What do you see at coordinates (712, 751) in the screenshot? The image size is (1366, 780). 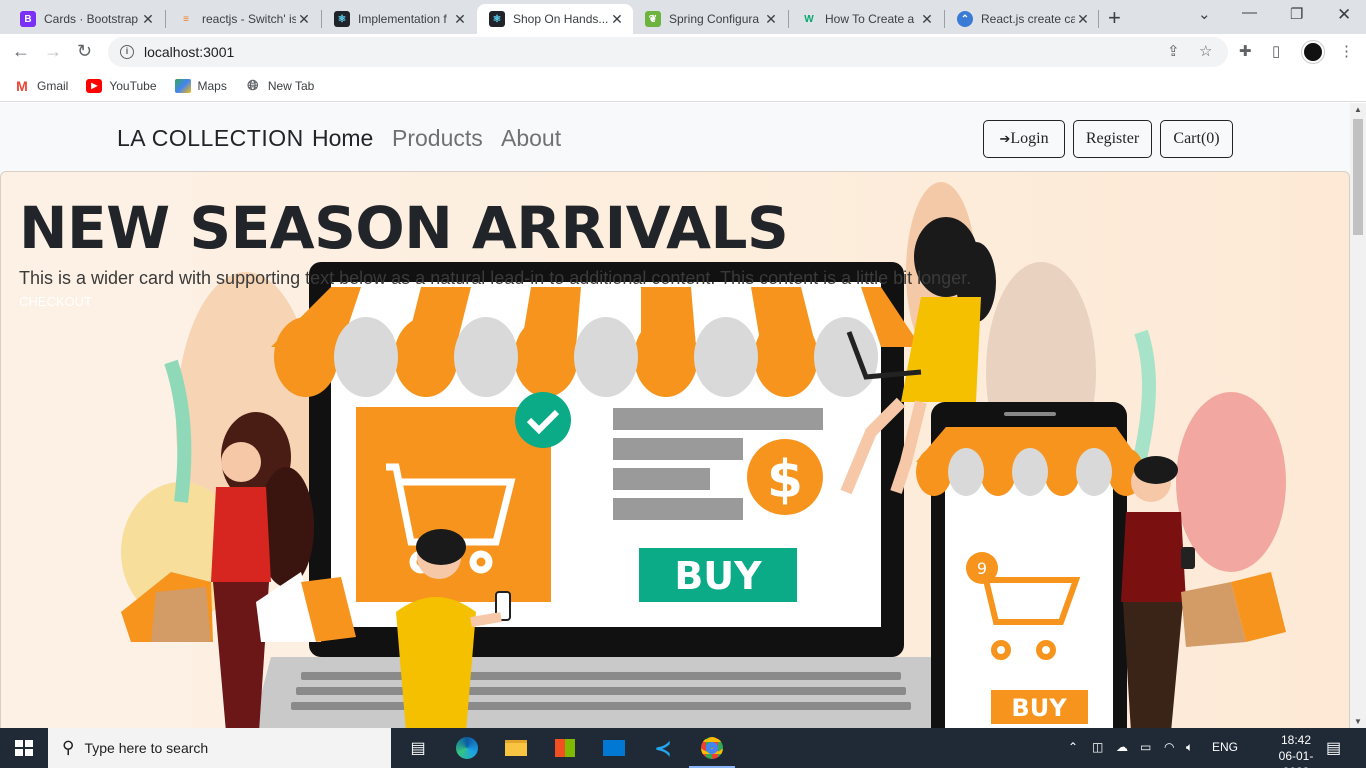 I see `chrome-icon` at bounding box center [712, 751].